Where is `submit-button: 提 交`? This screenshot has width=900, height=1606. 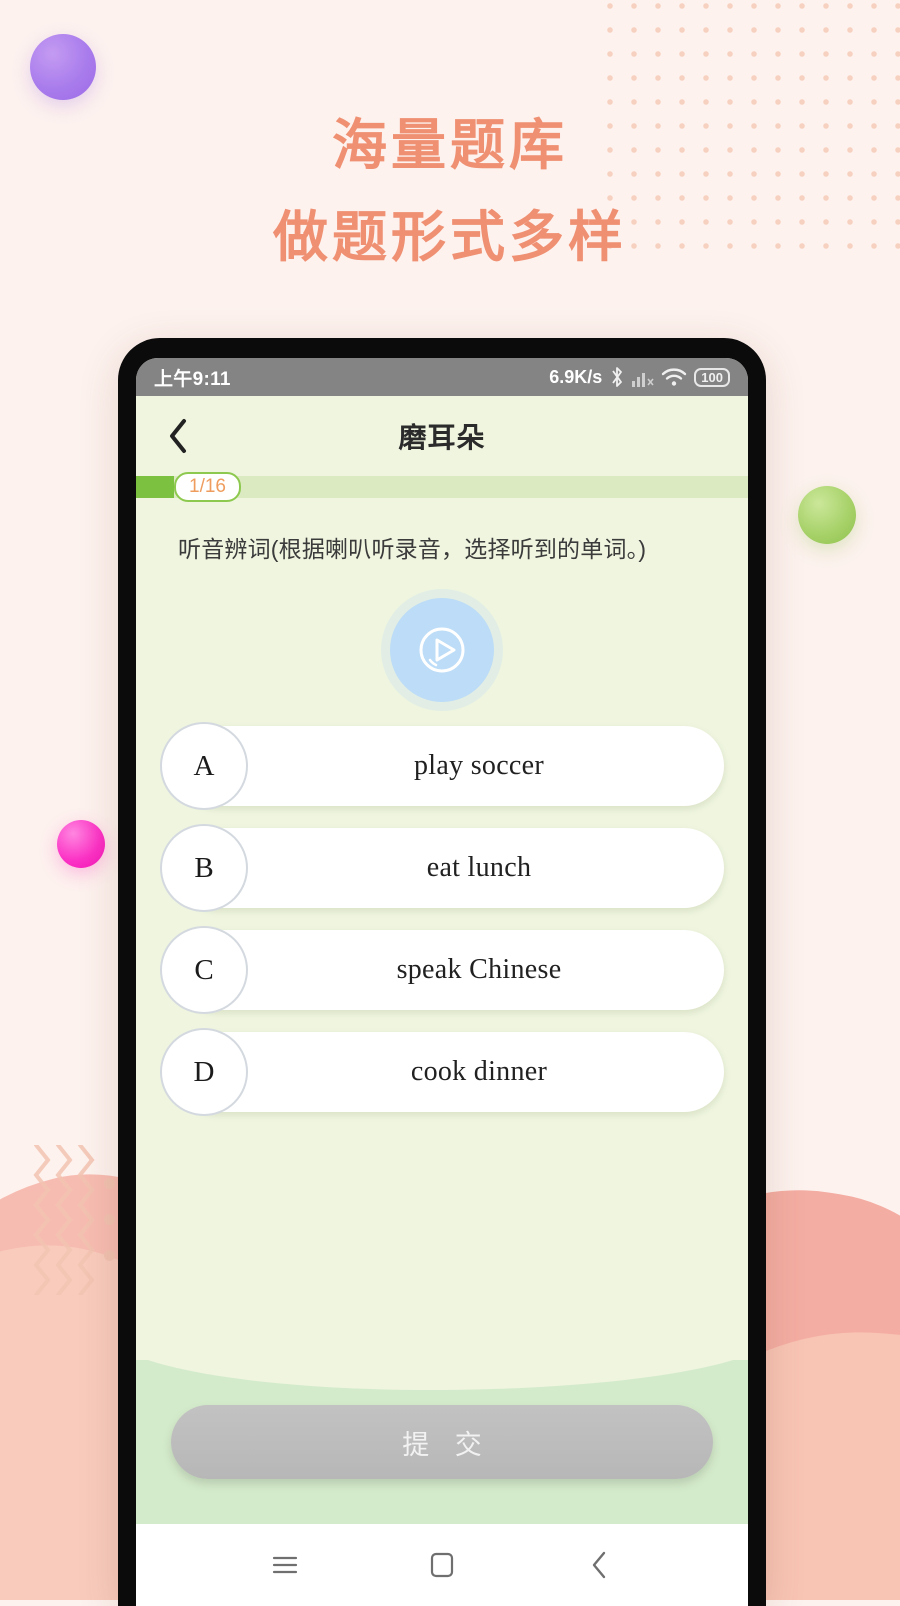
submit-button: 提 交 is located at coordinates (442, 1442).